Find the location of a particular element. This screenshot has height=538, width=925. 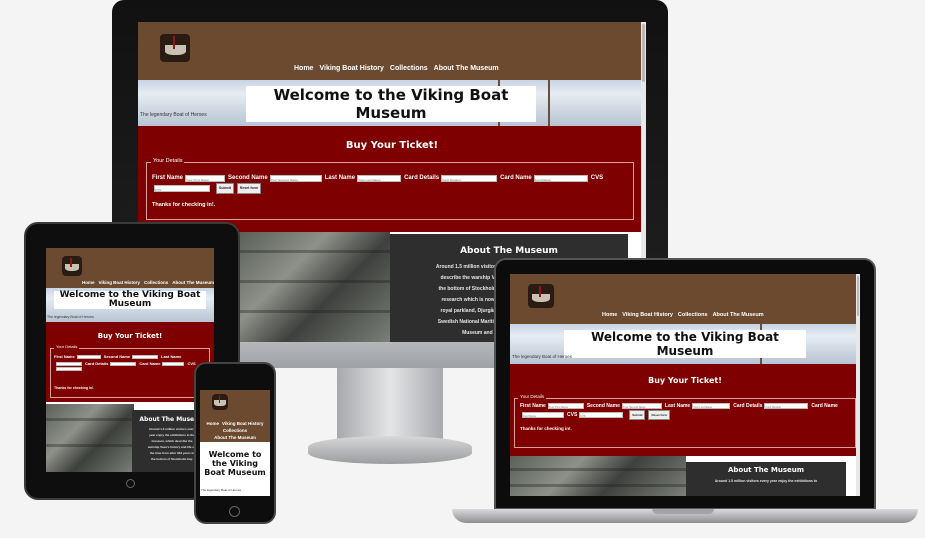

tablet-home-button is located at coordinates (130, 483).